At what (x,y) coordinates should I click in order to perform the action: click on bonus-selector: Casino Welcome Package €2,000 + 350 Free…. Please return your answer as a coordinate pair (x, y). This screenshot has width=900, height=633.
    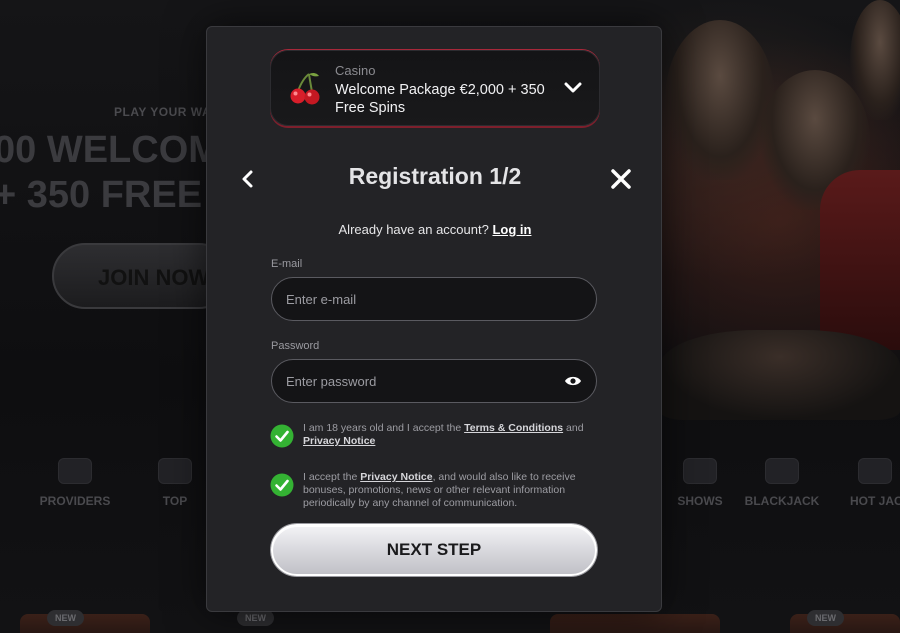
    Looking at the image, I should click on (435, 88).